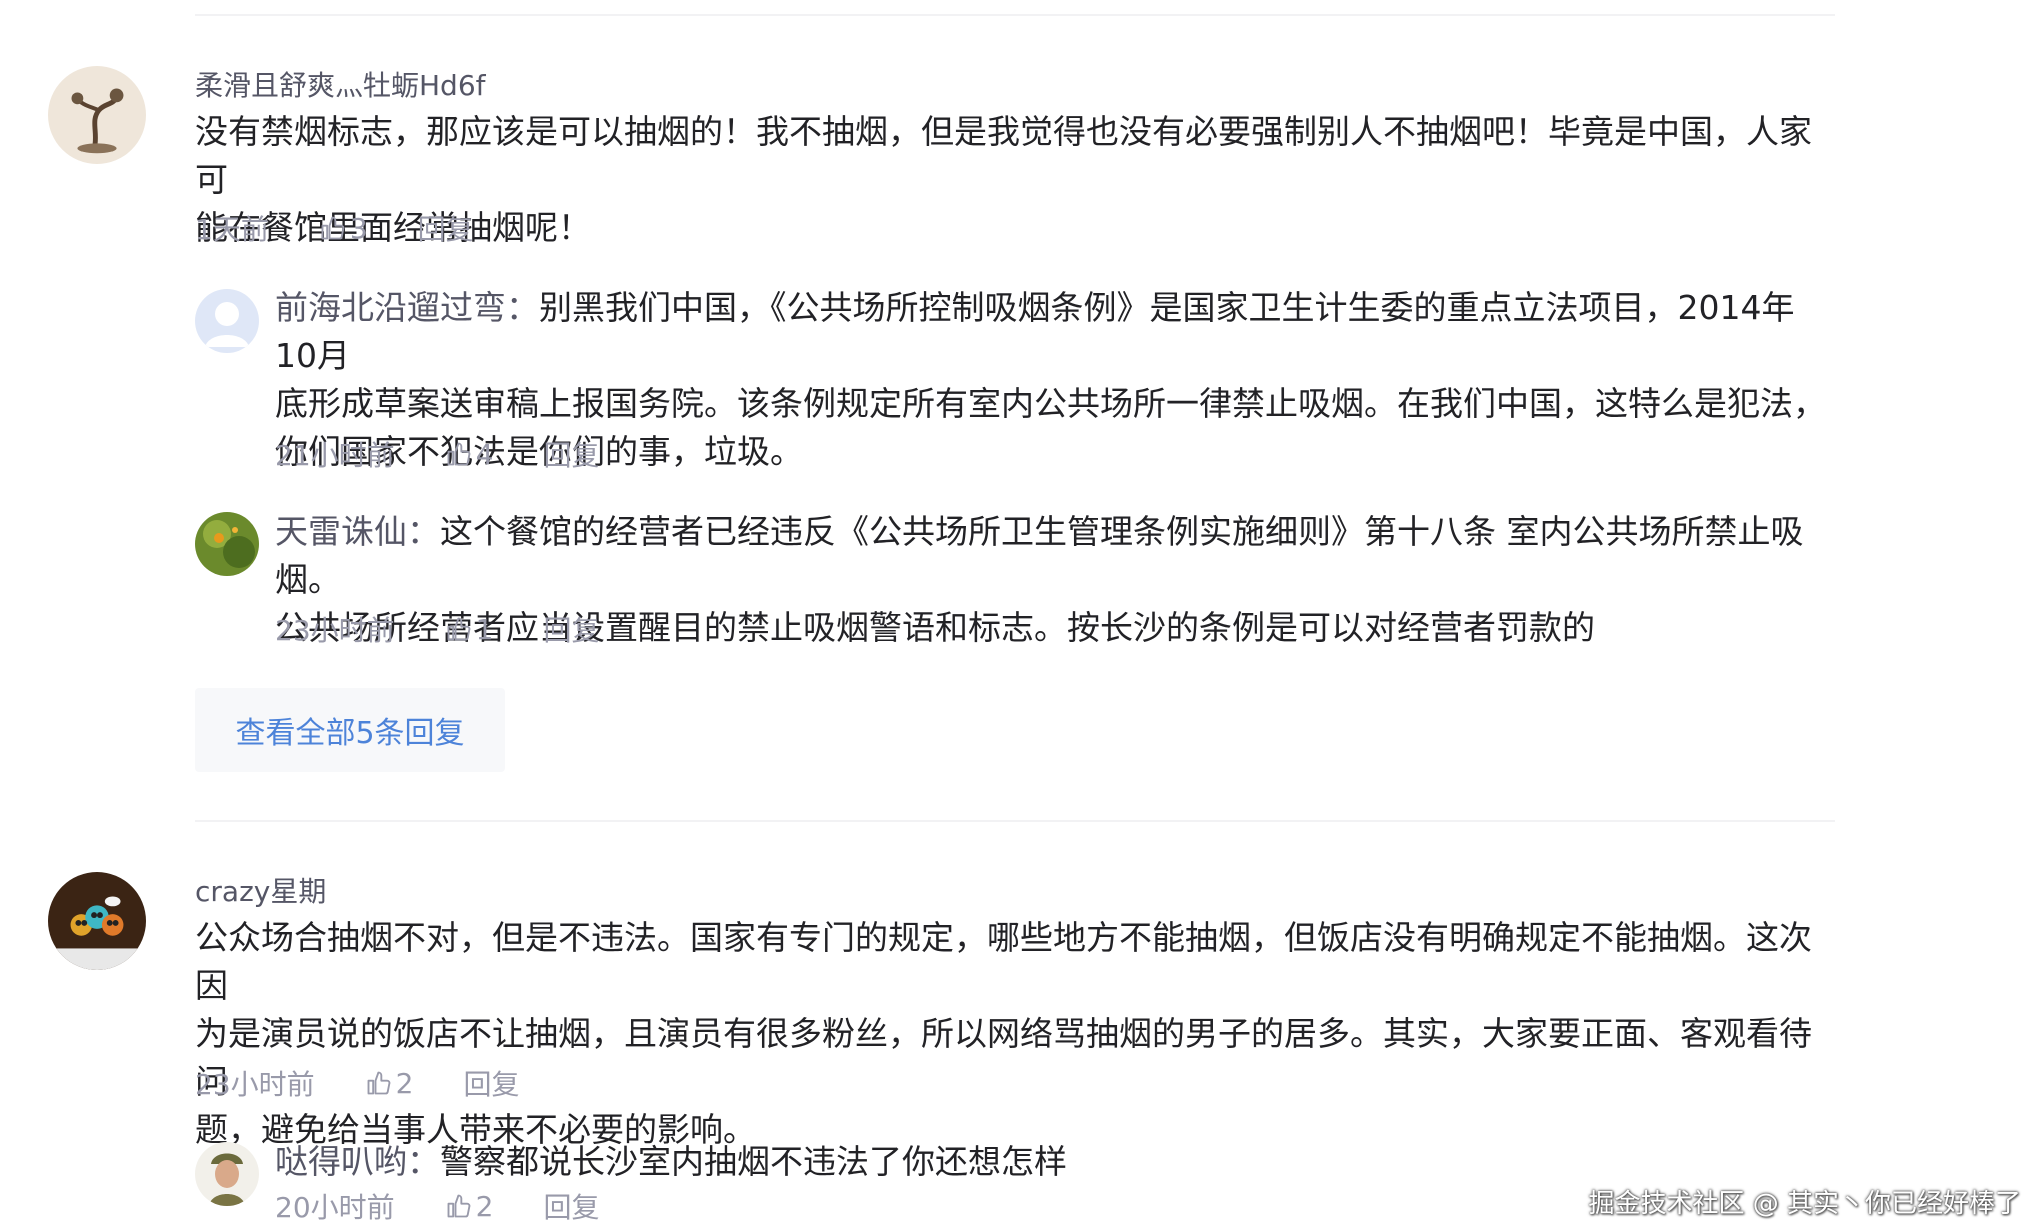 This screenshot has height=1229, width=2031. I want to click on like-count: 3, so click(358, 228).